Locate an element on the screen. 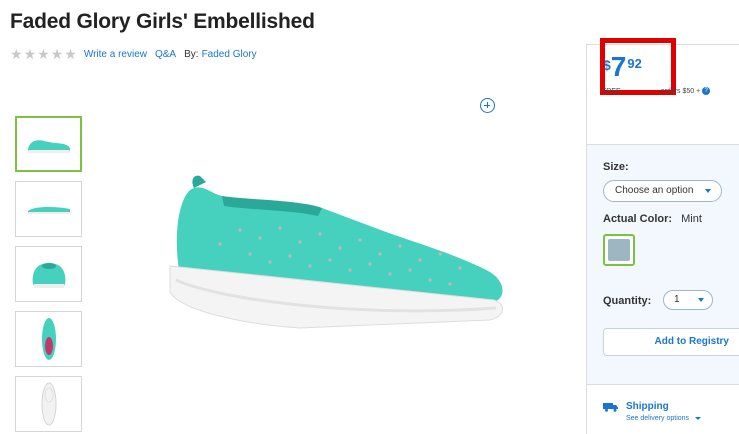 The image size is (739, 434). delivery-options-link: See delivery options is located at coordinates (663, 418).